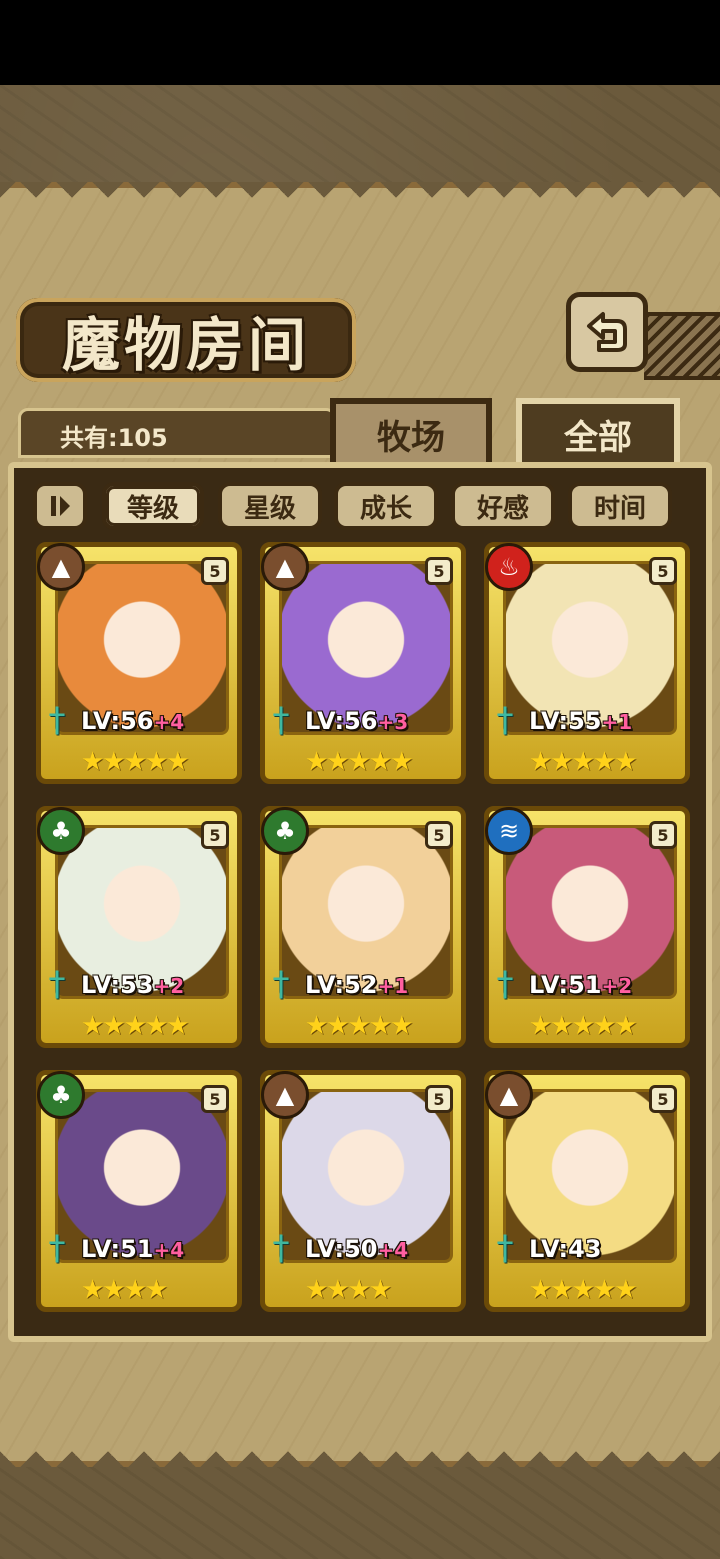 This screenshot has height=1559, width=720. Describe the element at coordinates (363, 1191) in the screenshot. I see `monster-card: ▲ 5 † LV:50+4 ★★★★` at that location.